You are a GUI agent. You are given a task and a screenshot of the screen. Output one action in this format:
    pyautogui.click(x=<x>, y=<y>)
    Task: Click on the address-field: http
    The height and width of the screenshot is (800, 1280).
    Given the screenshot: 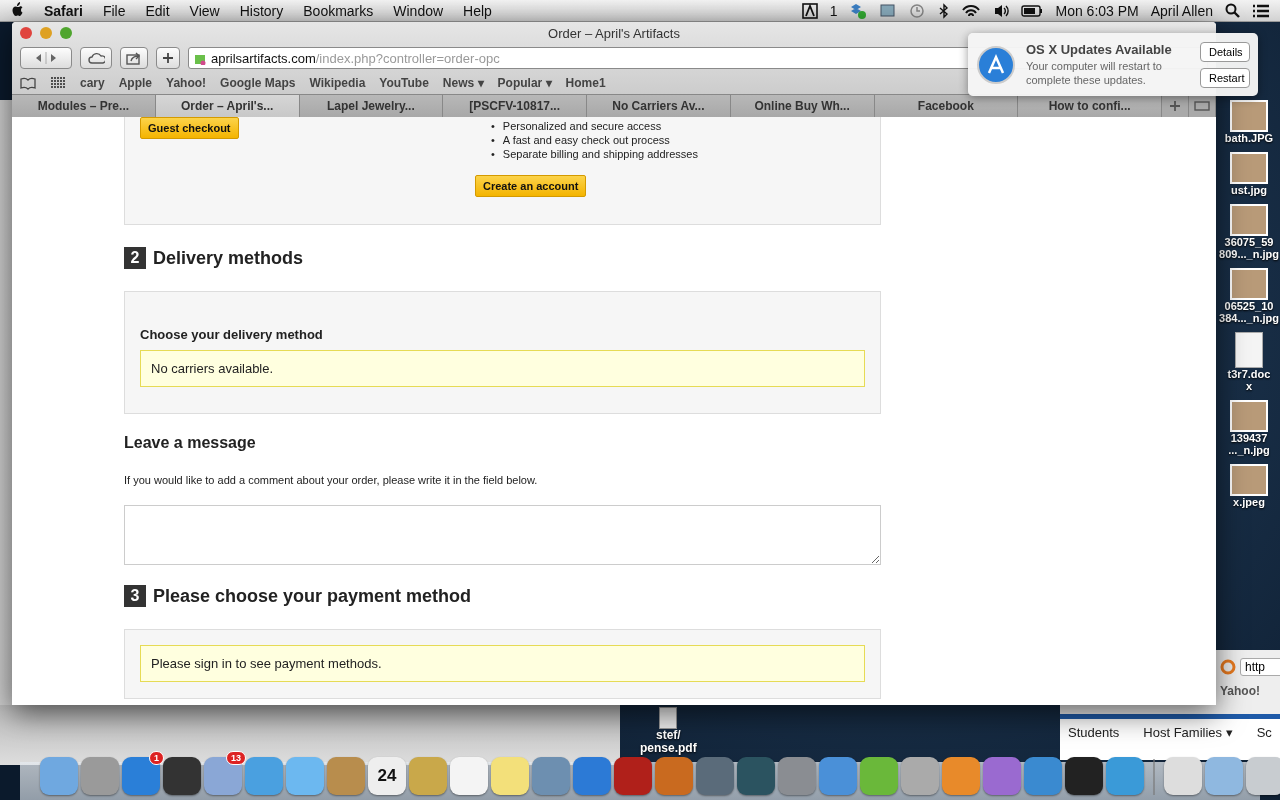 What is the action you would take?
    pyautogui.click(x=1260, y=667)
    